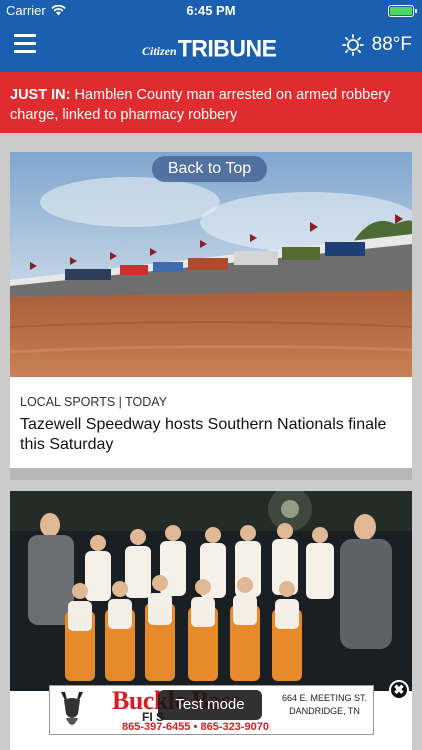 Image resolution: width=422 pixels, height=750 pixels. What do you see at coordinates (28, 46) in the screenshot?
I see `hamburger-menu-button` at bounding box center [28, 46].